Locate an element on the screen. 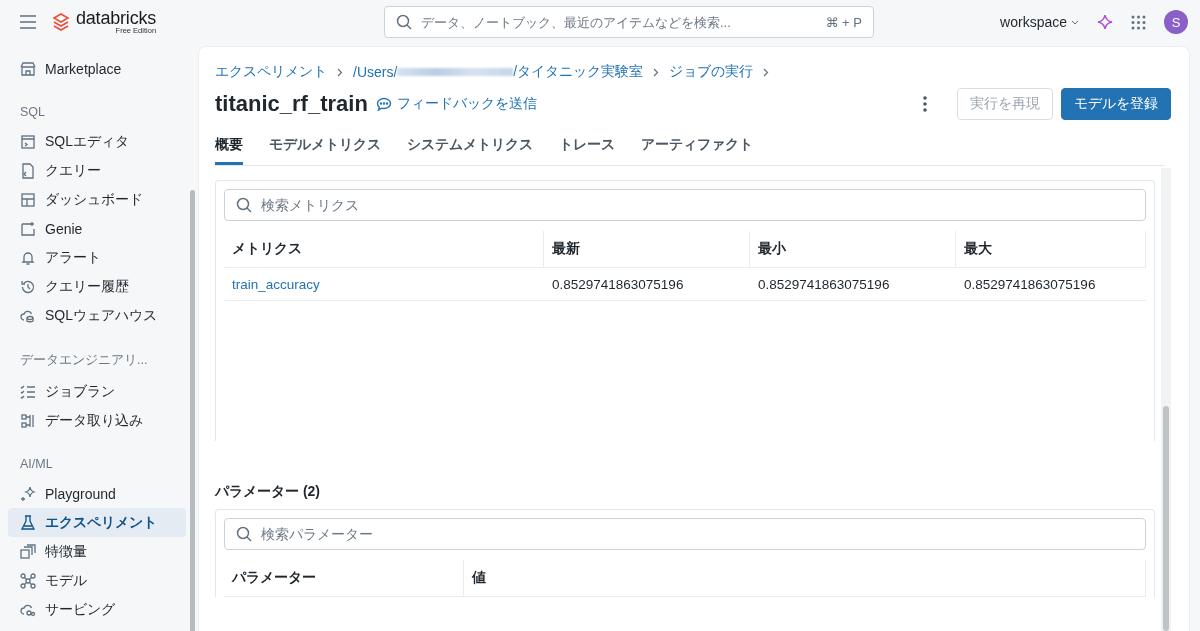 Image resolution: width=1200 pixels, height=631 pixels. sidebar-item: ダッシュボード is located at coordinates (97, 199).